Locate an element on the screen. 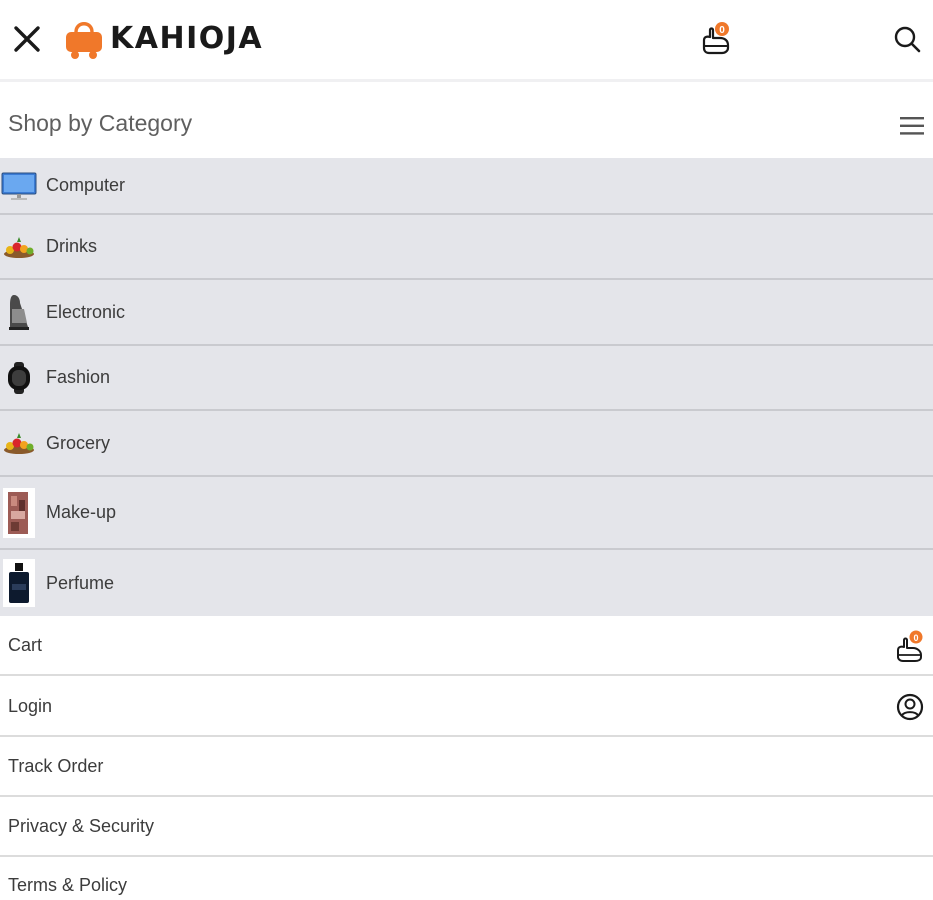 The image size is (933, 900). close-icon is located at coordinates (27, 39).